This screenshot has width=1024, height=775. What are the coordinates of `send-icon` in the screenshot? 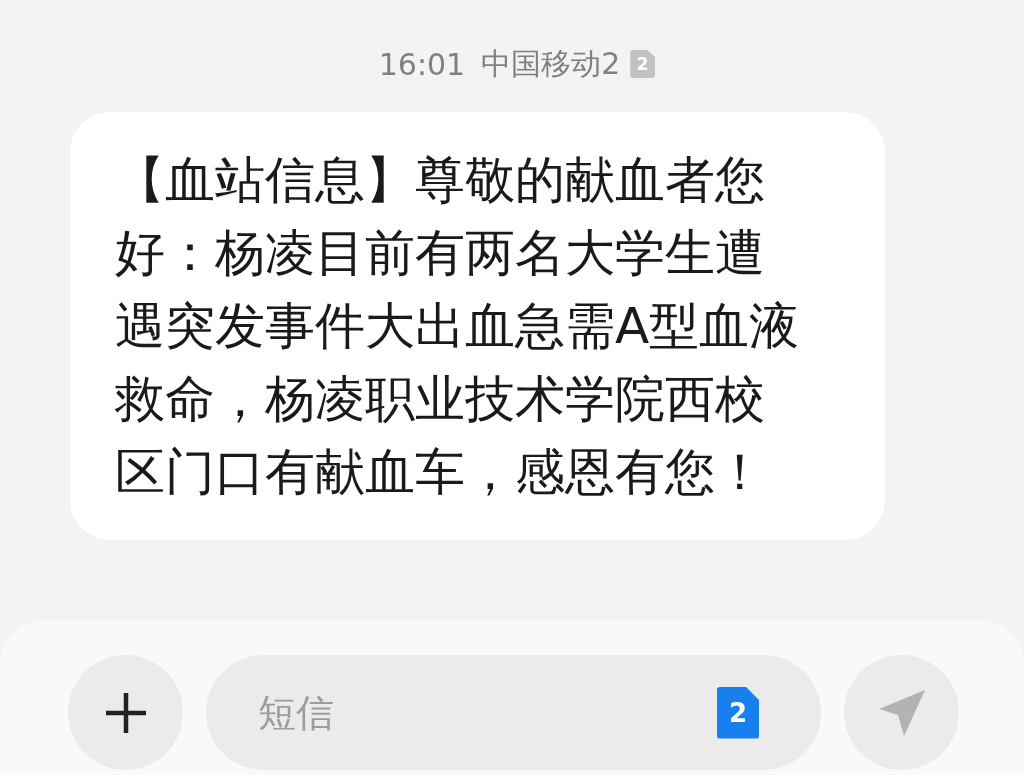 It's located at (901, 712).